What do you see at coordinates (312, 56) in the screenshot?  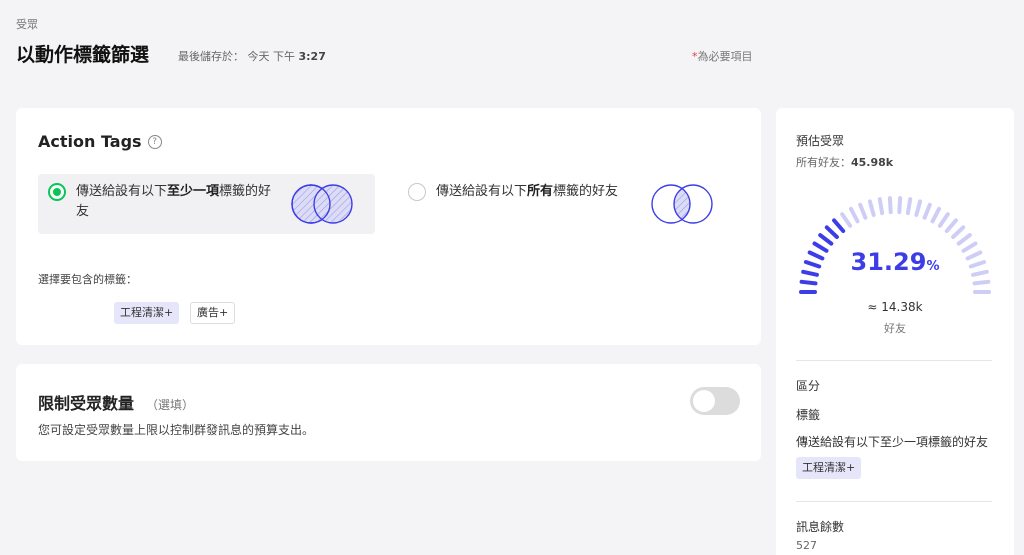 I see `save-status-time: 3:27` at bounding box center [312, 56].